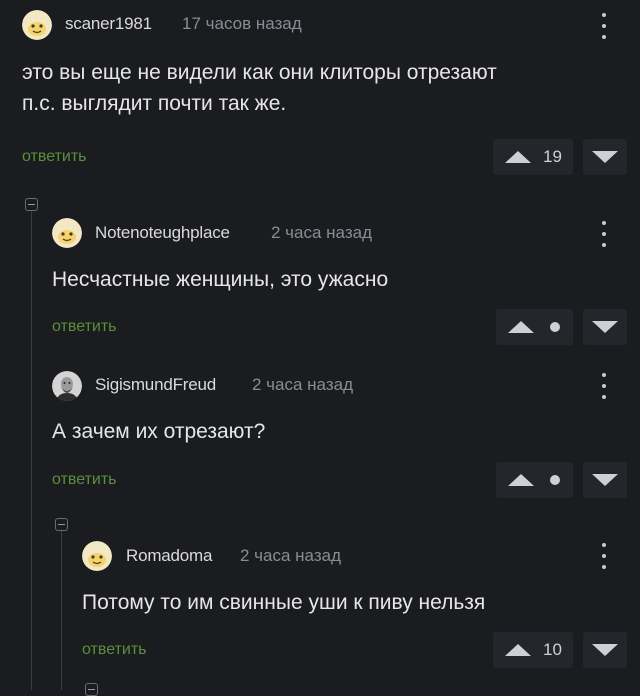 This screenshot has width=640, height=696. What do you see at coordinates (242, 23) in the screenshot?
I see `comment-time: 17 часов назад` at bounding box center [242, 23].